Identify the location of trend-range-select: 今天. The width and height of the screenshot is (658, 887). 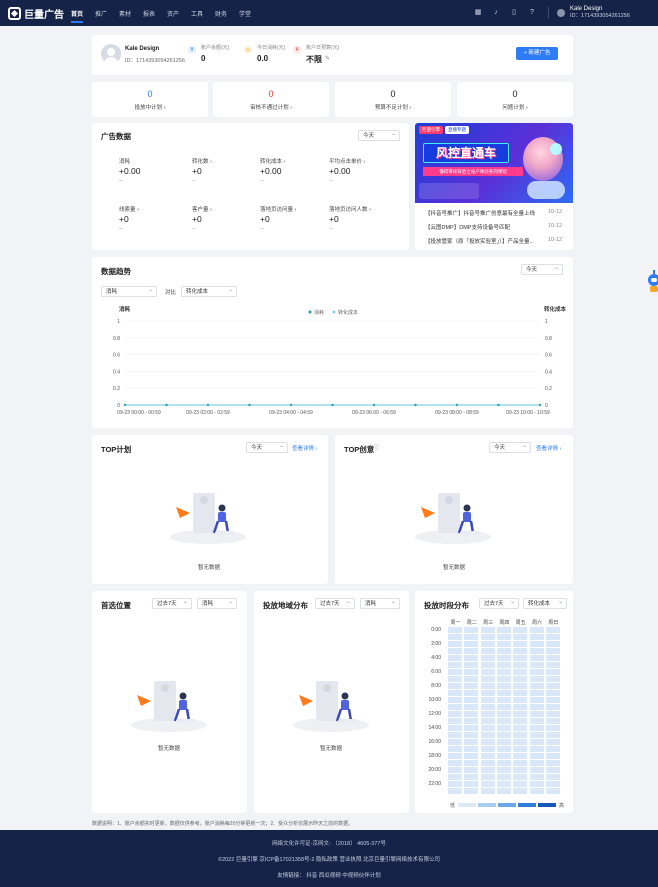
(542, 269).